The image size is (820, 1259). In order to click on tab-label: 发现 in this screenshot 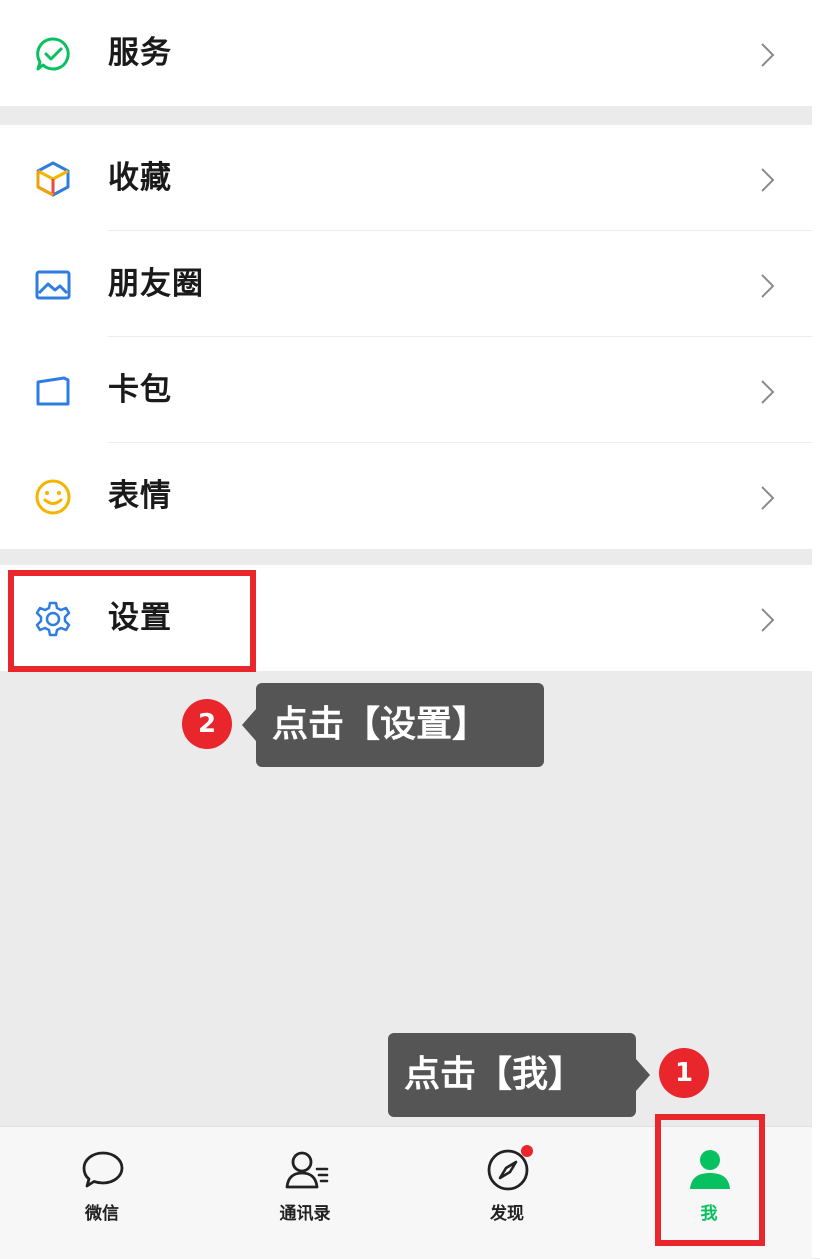, I will do `click(507, 1214)`.